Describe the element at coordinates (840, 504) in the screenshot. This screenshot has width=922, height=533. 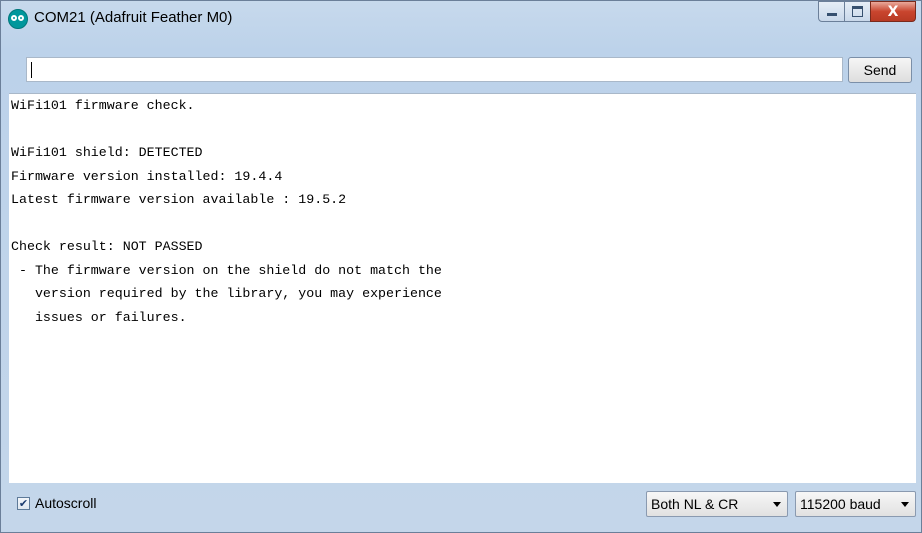
I see `baud-rate-value: 115200 baud` at that location.